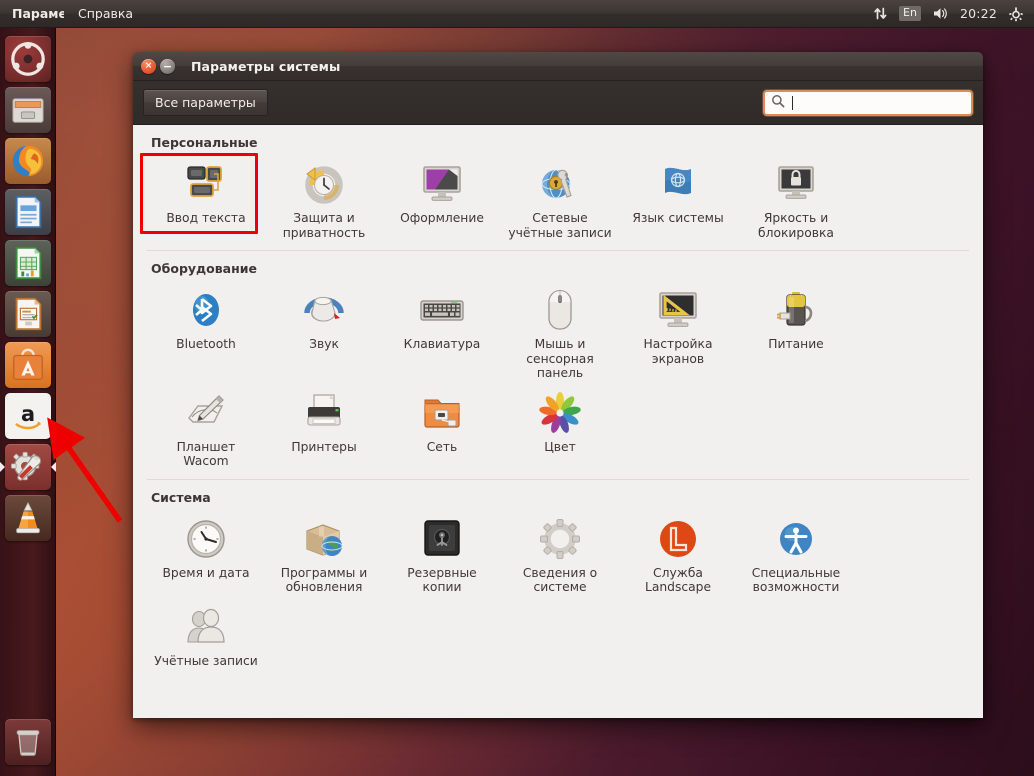  I want to click on settings-tile-label: Сведения о системе, so click(560, 580).